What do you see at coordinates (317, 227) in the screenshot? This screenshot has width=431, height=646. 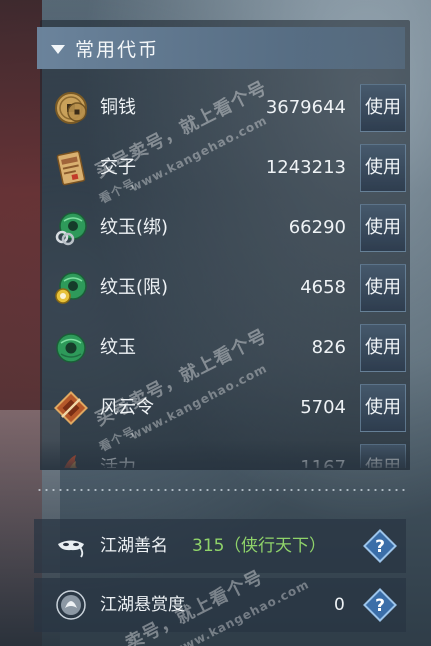 I see `currency-count: 66290` at bounding box center [317, 227].